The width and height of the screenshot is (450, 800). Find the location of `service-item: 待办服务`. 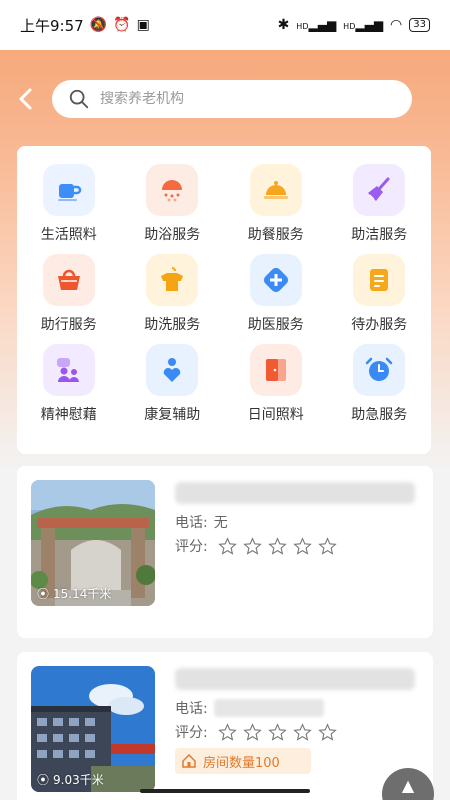

service-item: 待办服务 is located at coordinates (380, 294).